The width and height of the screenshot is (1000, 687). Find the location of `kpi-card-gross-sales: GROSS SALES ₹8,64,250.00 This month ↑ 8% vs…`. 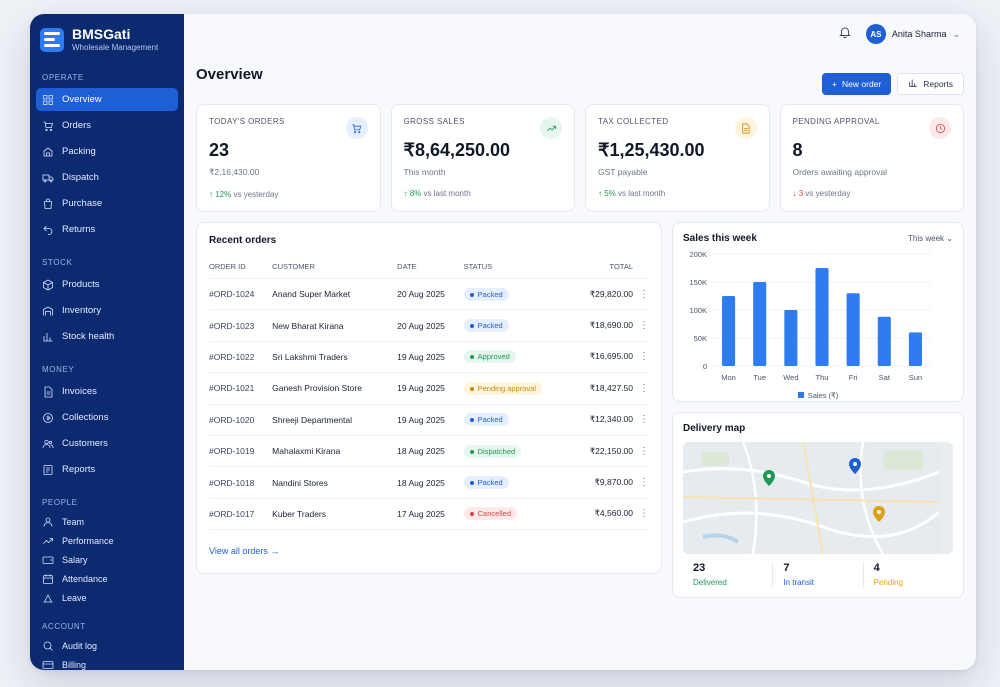

kpi-card-gross-sales: GROSS SALES ₹8,64,250.00 This month ↑ 8% vs… is located at coordinates (482, 158).